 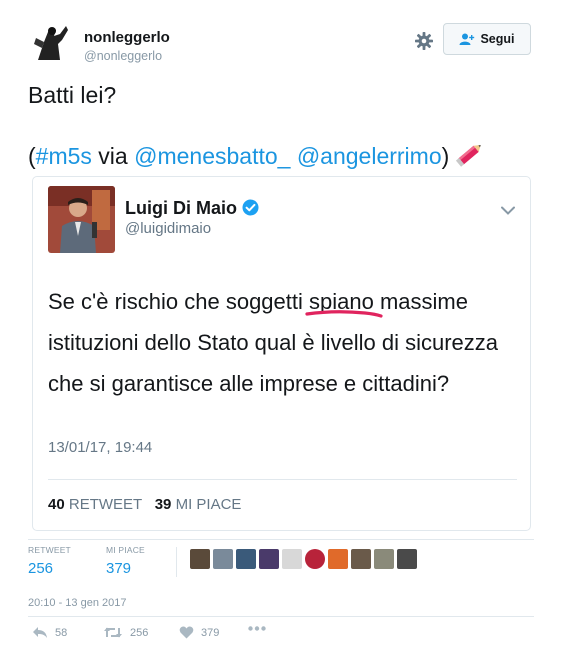 What do you see at coordinates (49, 550) in the screenshot?
I see `retweet-stat-label: RETWEET` at bounding box center [49, 550].